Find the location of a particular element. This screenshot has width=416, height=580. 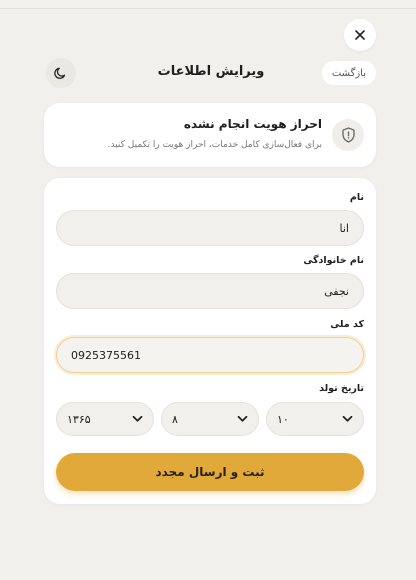

national-code-input: 0925375561 is located at coordinates (210, 355).